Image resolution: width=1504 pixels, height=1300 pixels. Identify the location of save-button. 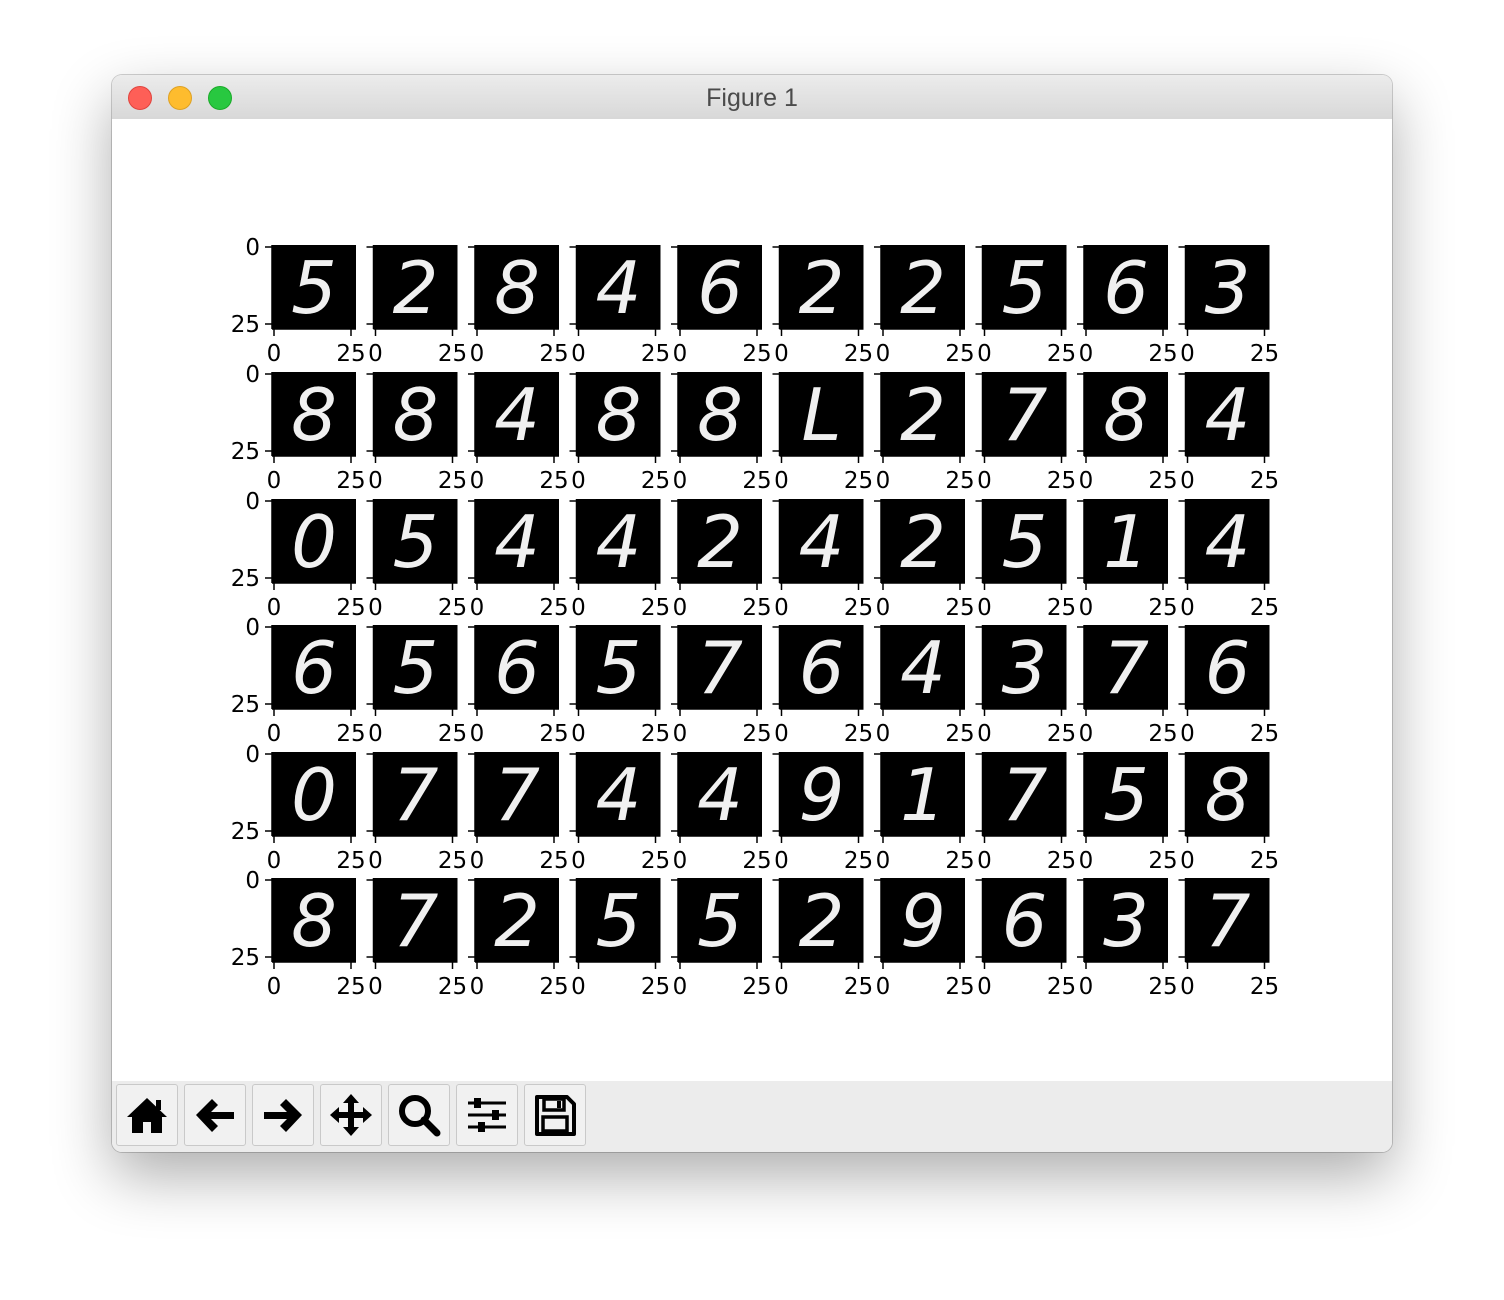
(555, 1115).